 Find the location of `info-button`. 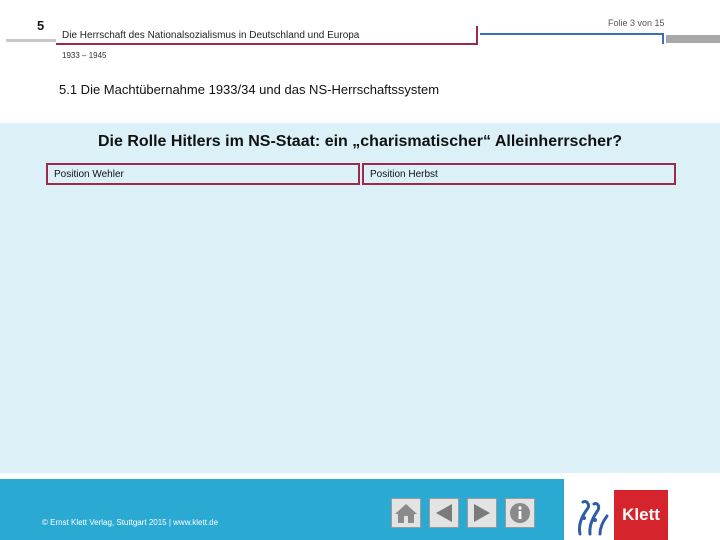

info-button is located at coordinates (520, 513).